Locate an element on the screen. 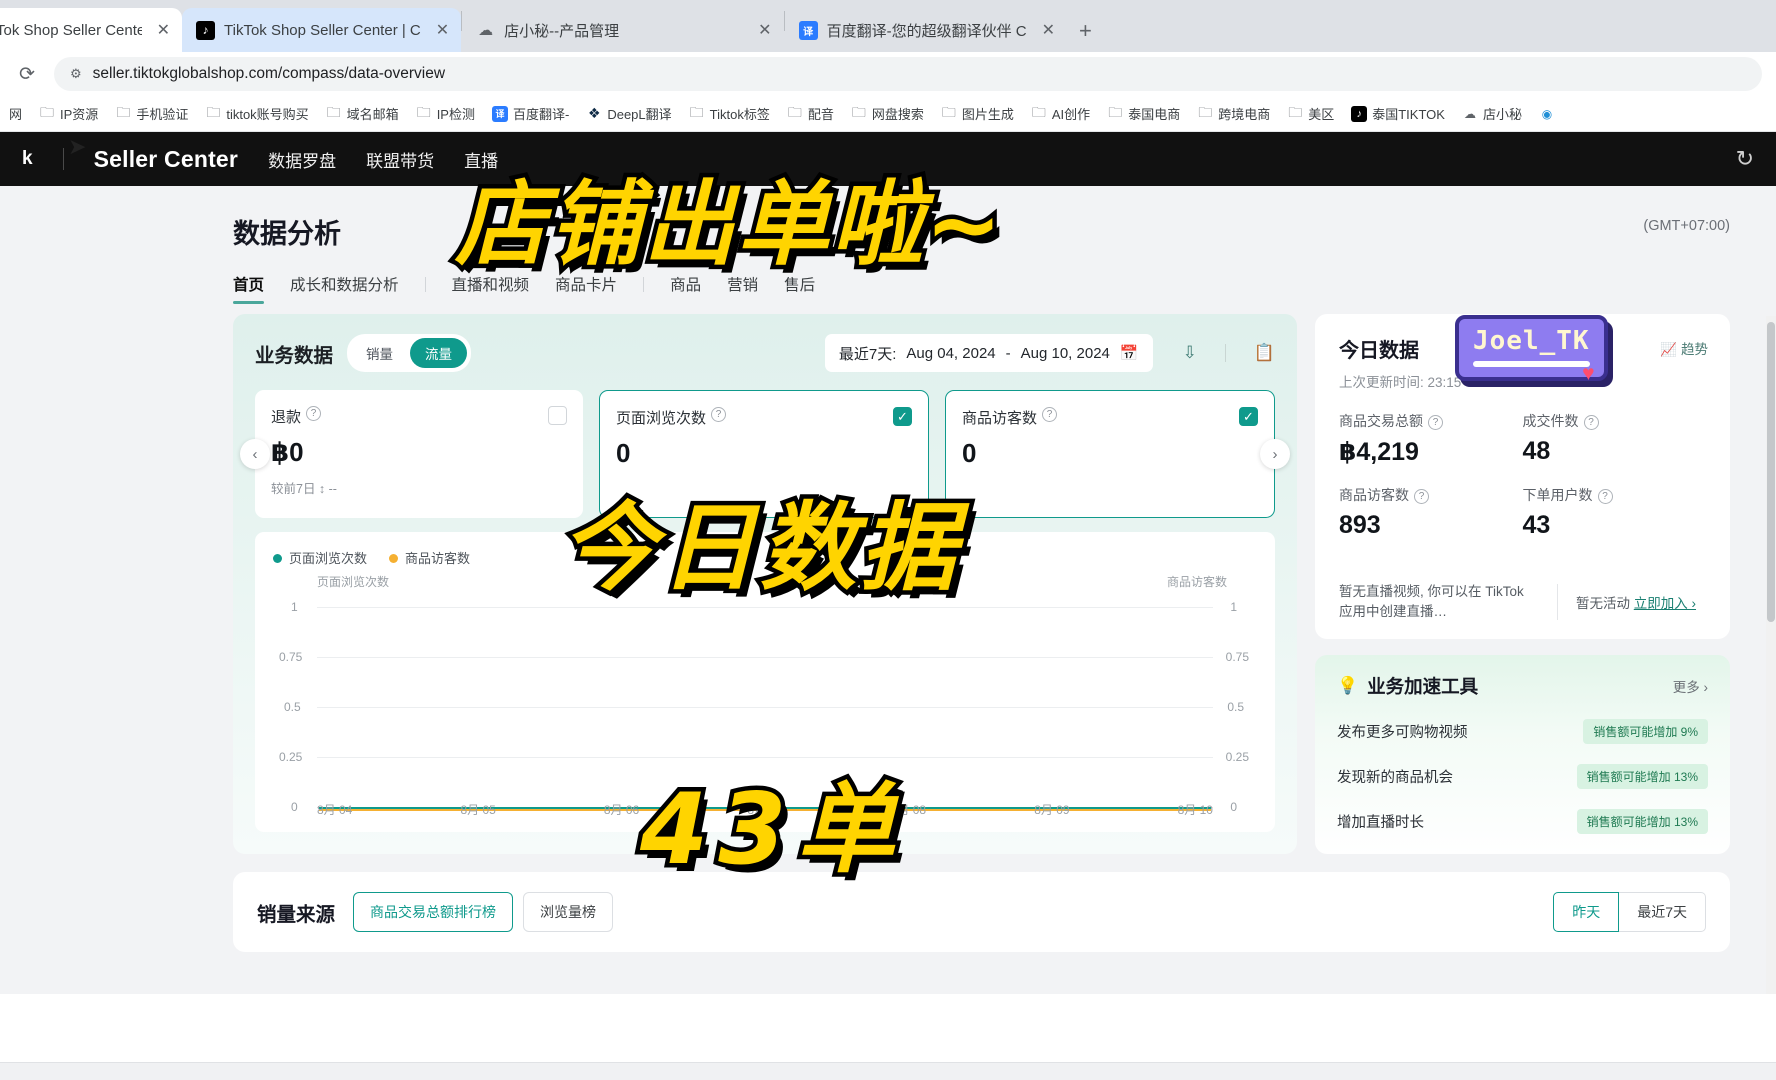  watermark-badge: Joel_TK ♥ is located at coordinates (1531, 350).